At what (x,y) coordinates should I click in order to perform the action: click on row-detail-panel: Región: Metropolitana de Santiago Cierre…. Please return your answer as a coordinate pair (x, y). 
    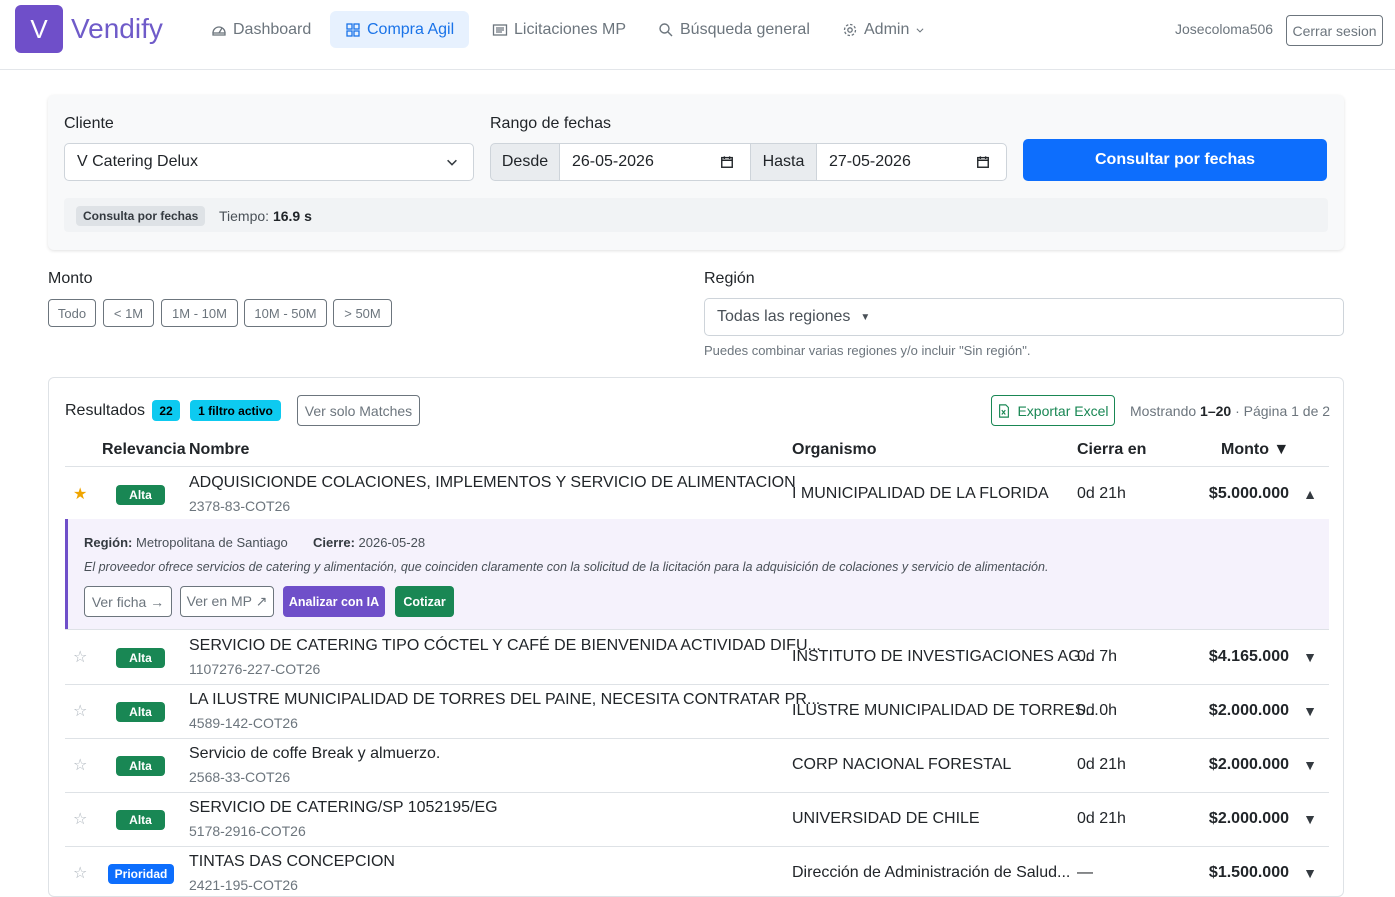
    Looking at the image, I should click on (697, 574).